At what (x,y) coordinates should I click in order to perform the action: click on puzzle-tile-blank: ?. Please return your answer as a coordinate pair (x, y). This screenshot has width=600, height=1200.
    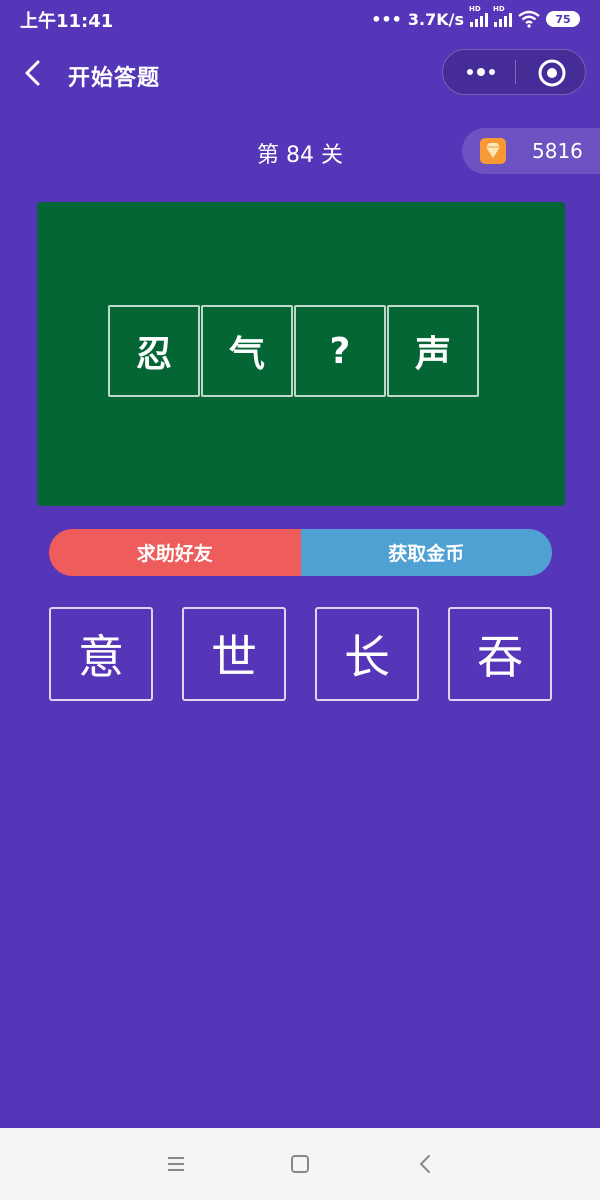
    Looking at the image, I should click on (340, 351).